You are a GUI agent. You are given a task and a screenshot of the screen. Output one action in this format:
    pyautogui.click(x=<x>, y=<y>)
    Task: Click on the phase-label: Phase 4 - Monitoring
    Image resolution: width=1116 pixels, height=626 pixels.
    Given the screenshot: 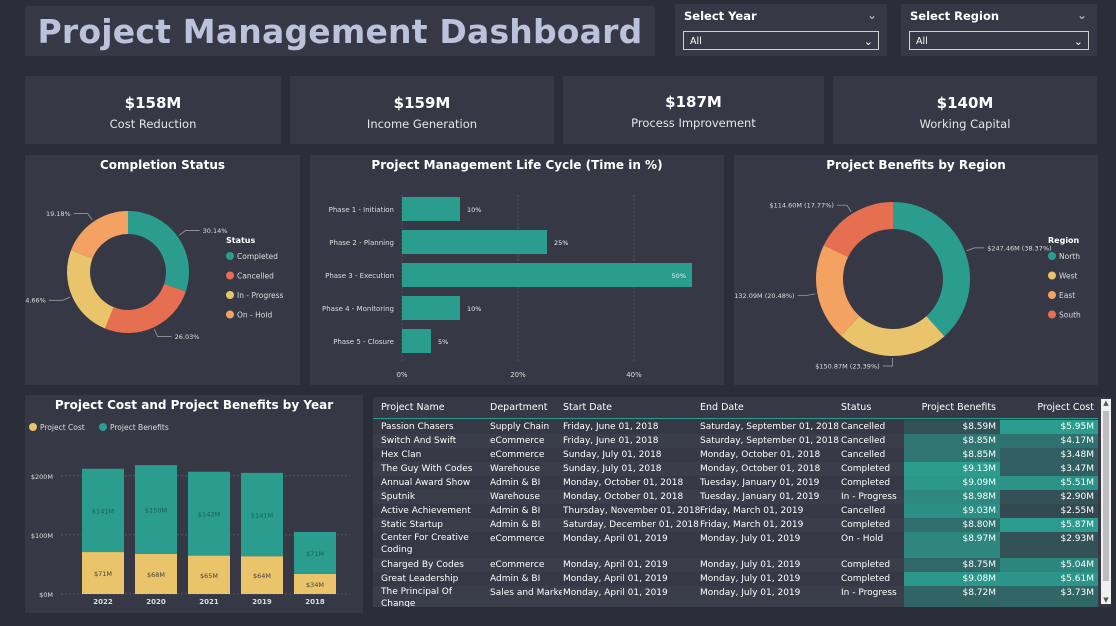 What is the action you would take?
    pyautogui.click(x=358, y=309)
    